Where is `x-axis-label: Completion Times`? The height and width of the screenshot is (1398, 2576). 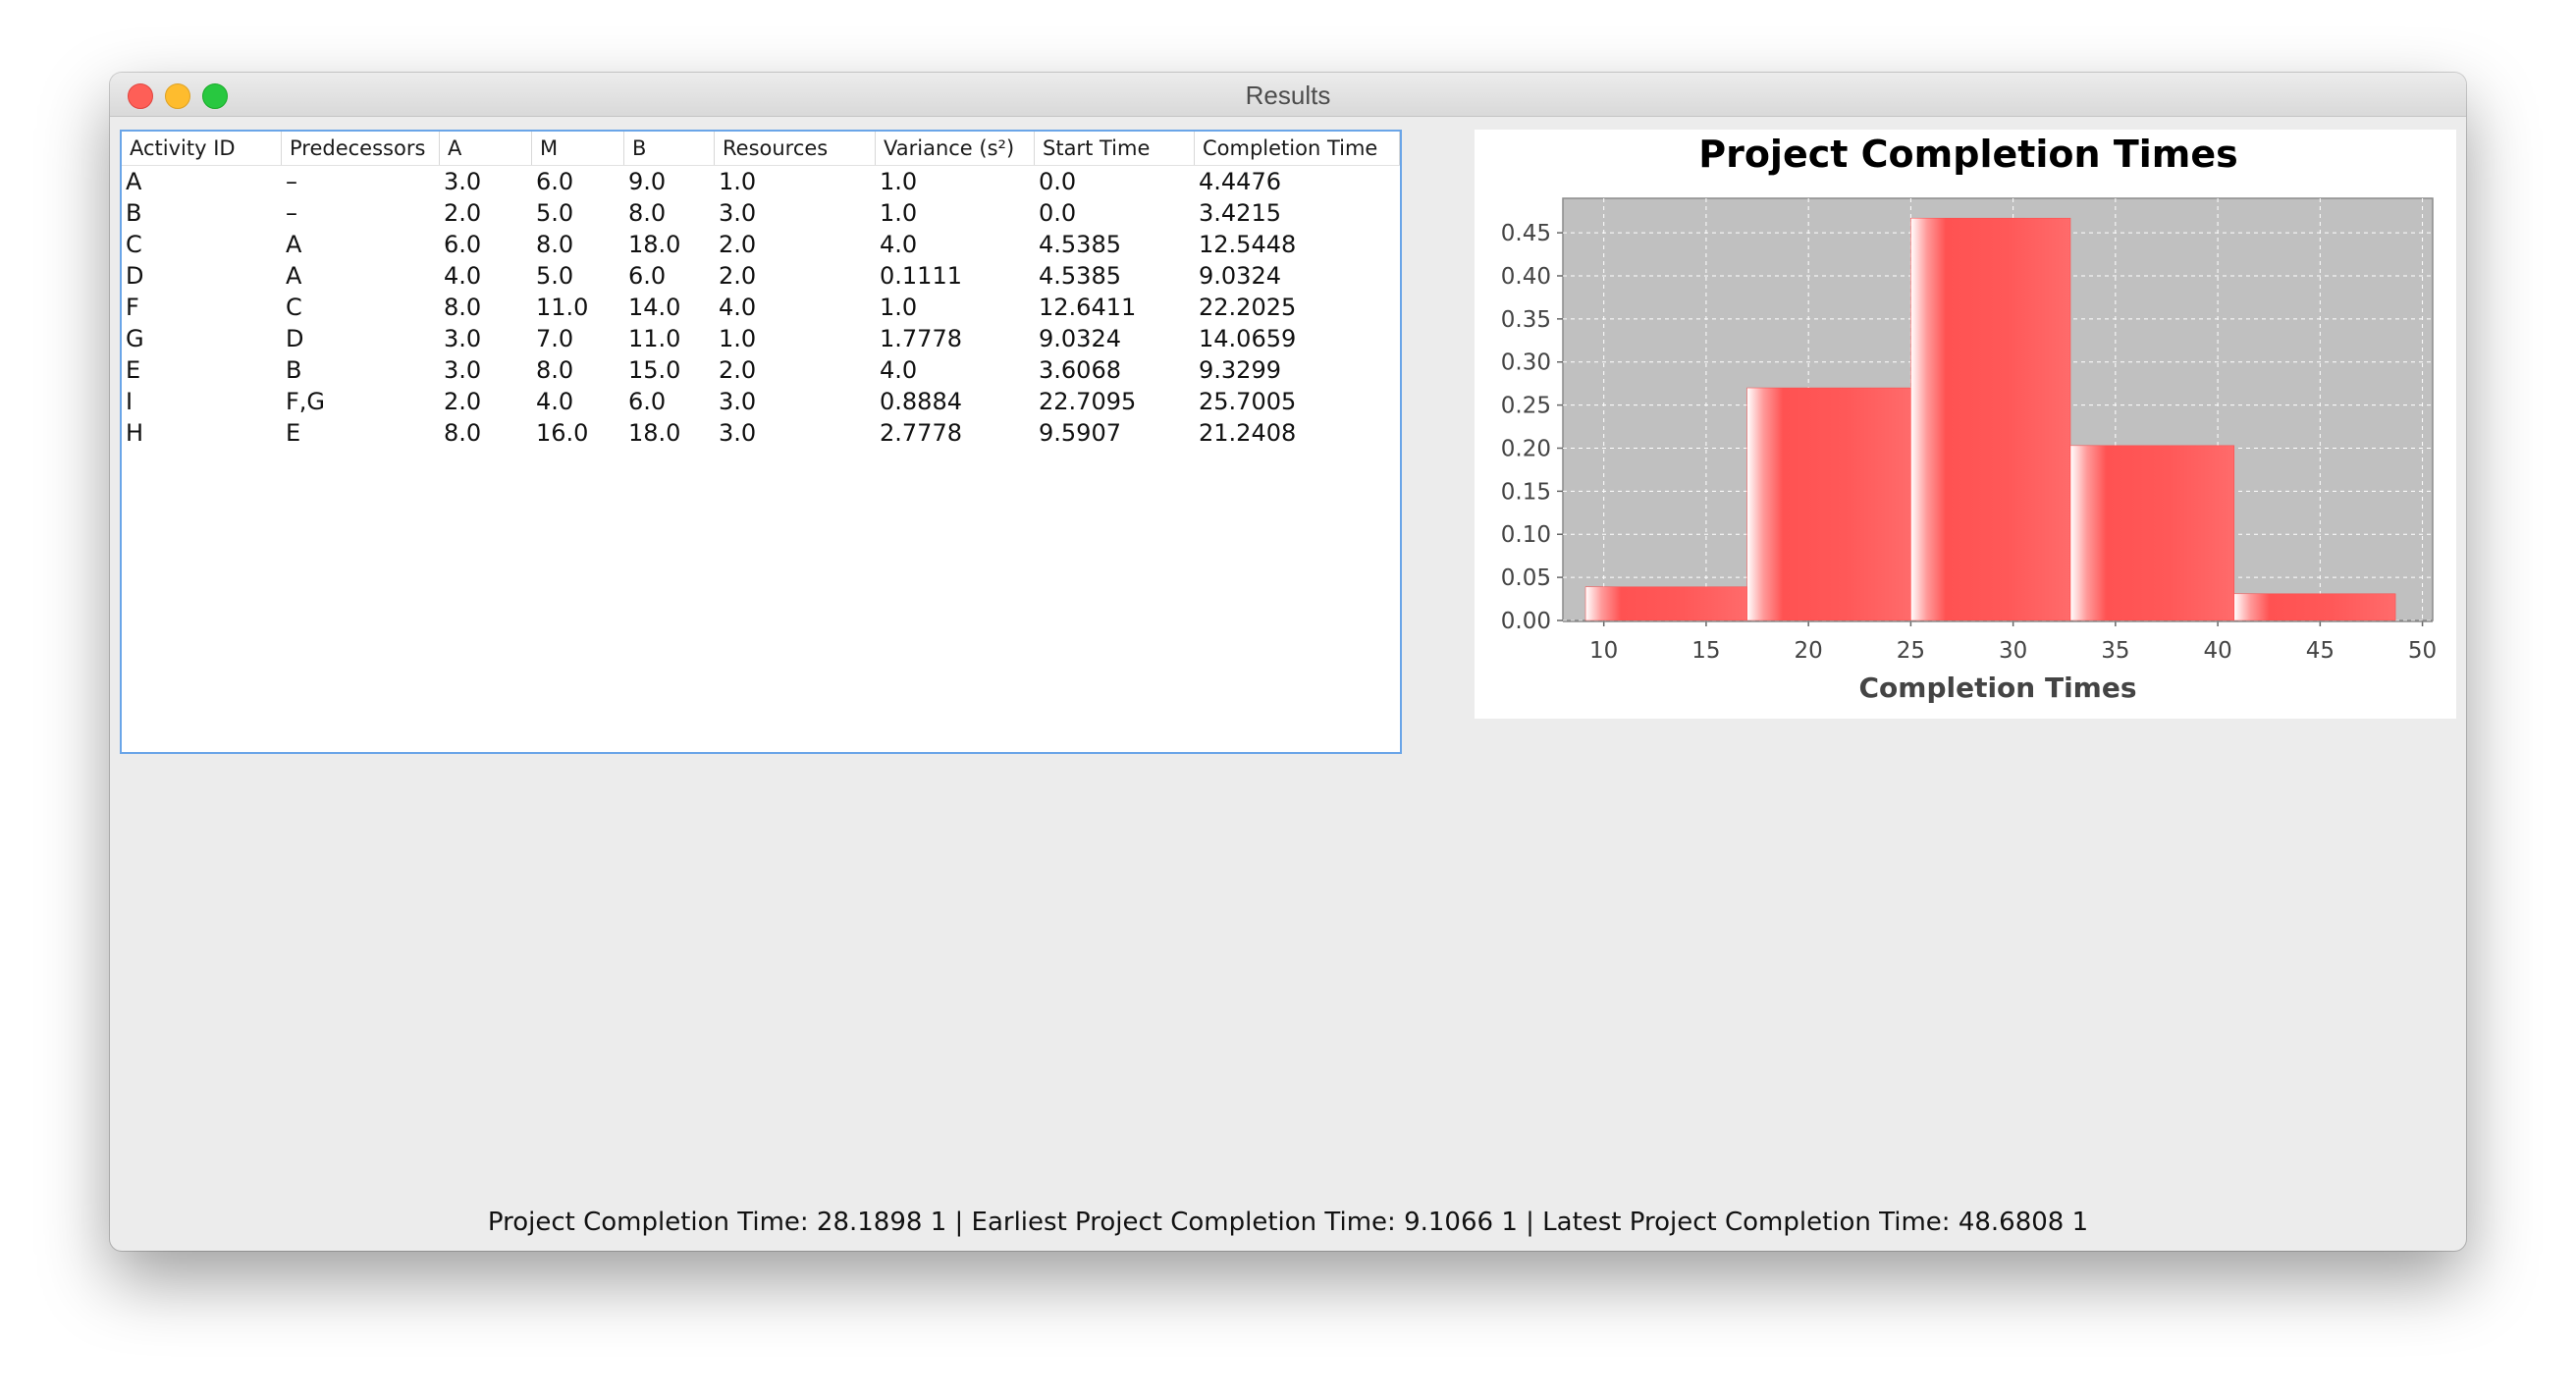 x-axis-label: Completion Times is located at coordinates (1997, 688).